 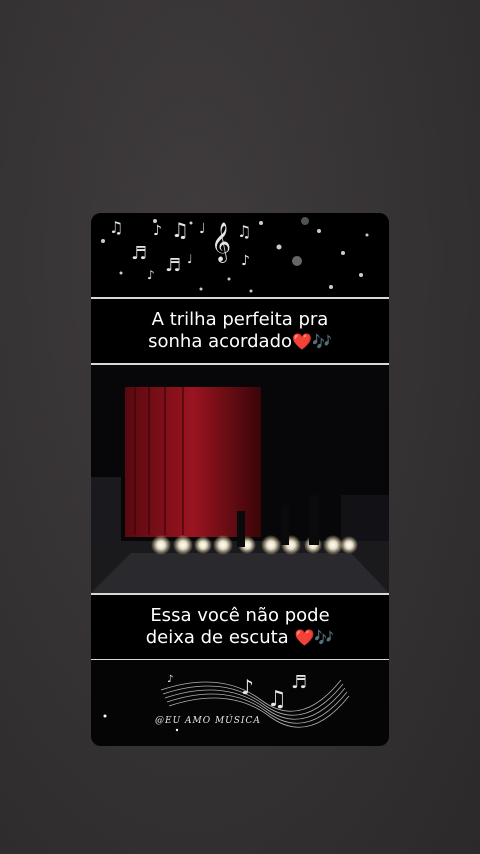 What do you see at coordinates (240, 637) in the screenshot?
I see `bottom-caption-line-2: deixa de escuta ❤️🎶` at bounding box center [240, 637].